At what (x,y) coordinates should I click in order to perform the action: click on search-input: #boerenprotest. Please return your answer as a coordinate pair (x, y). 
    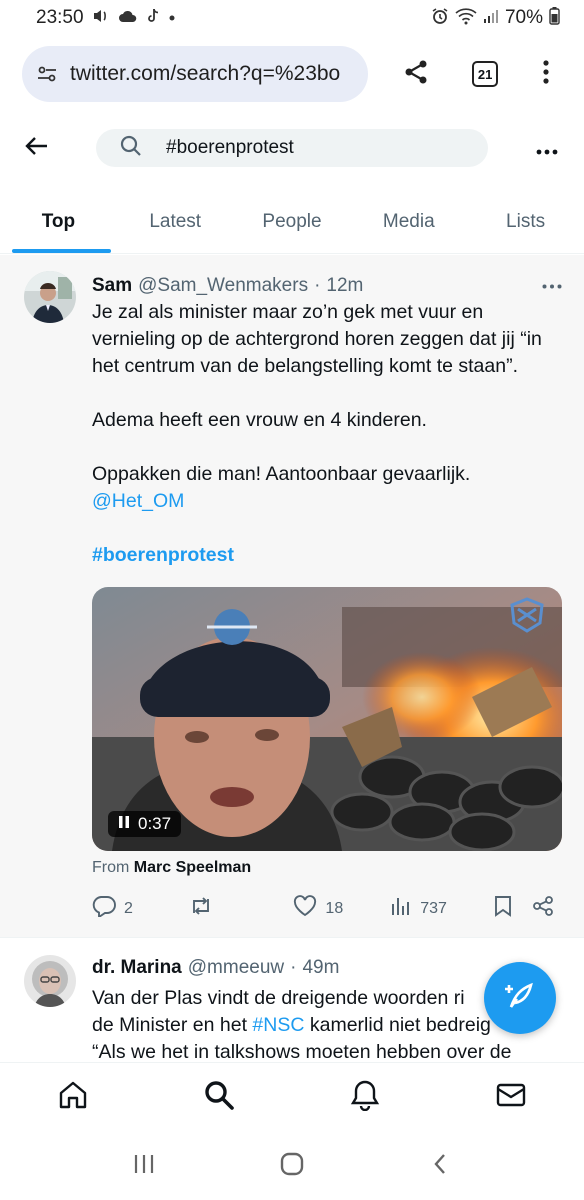
    Looking at the image, I should click on (292, 148).